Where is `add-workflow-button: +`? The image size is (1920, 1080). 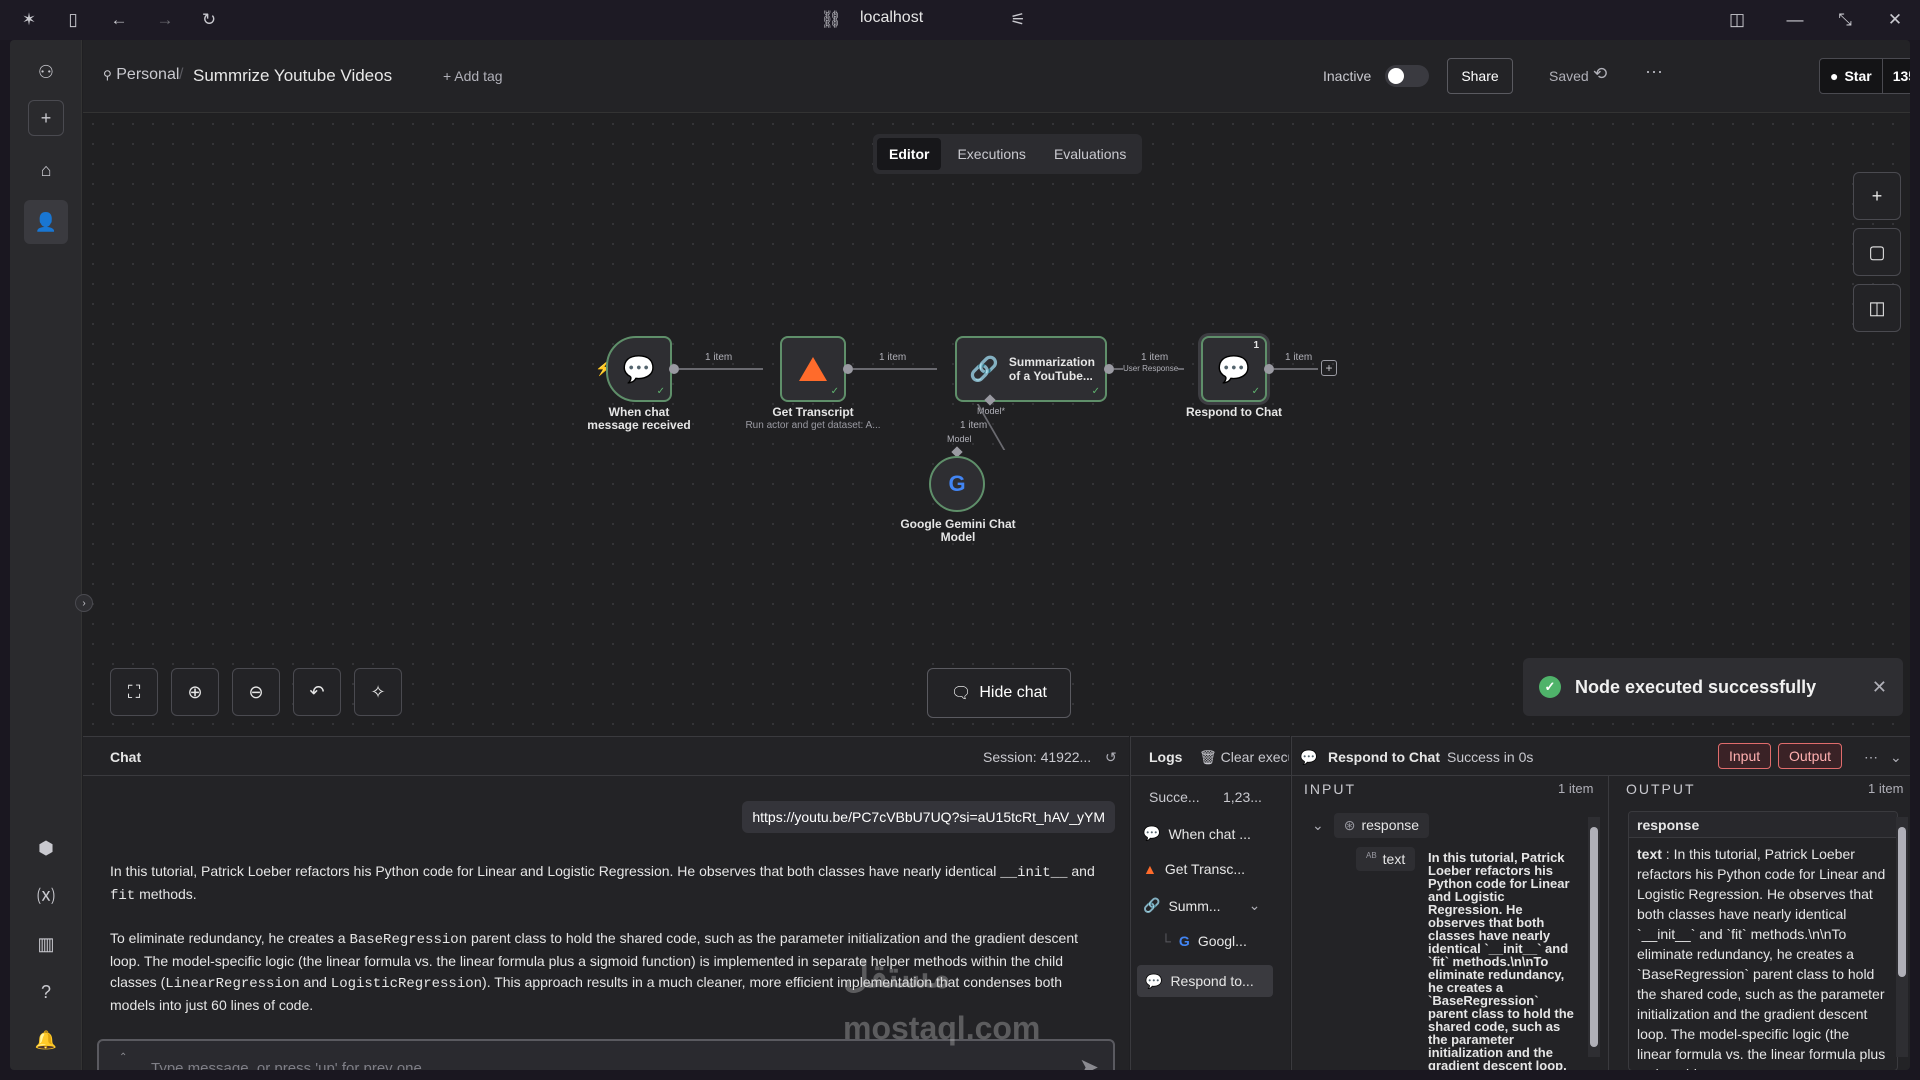 add-workflow-button: + is located at coordinates (46, 118).